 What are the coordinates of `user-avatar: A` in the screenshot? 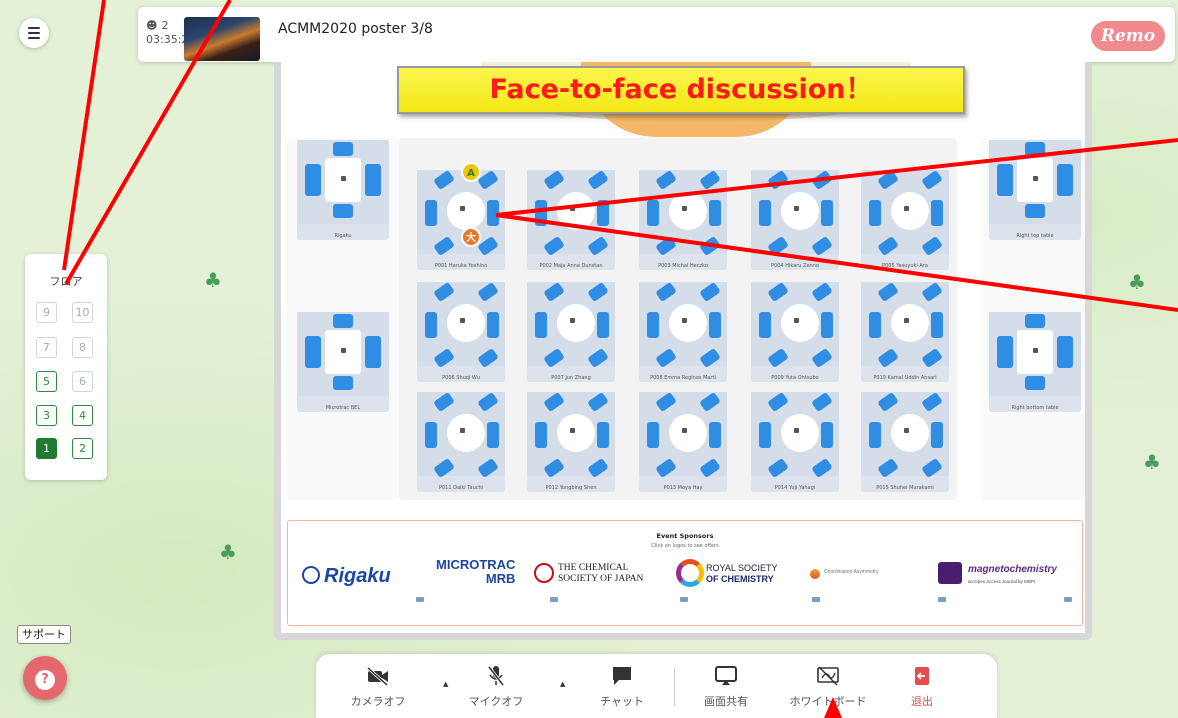 It's located at (471, 172).